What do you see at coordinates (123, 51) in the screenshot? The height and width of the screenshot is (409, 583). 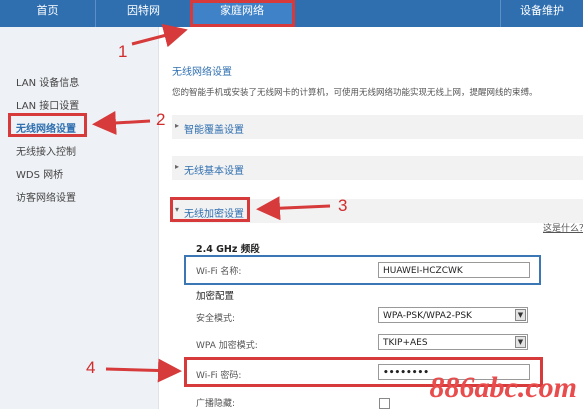 I see `step-number-1: 1` at bounding box center [123, 51].